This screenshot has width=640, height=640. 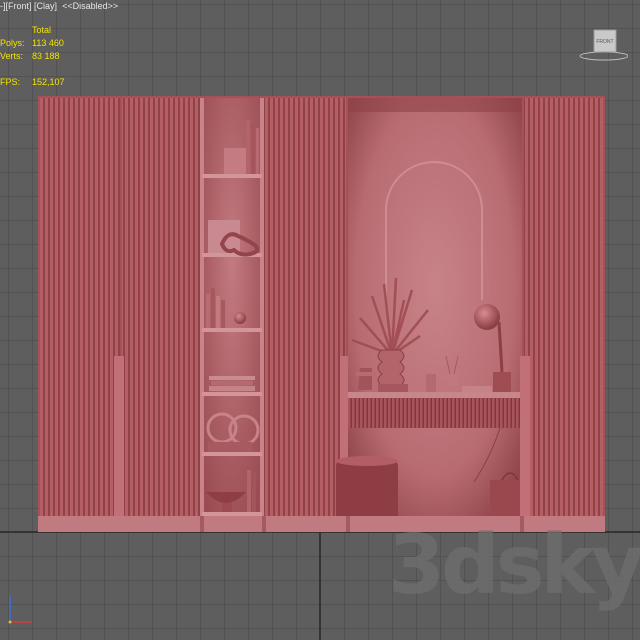 What do you see at coordinates (453, 380) in the screenshot?
I see `diffuser` at bounding box center [453, 380].